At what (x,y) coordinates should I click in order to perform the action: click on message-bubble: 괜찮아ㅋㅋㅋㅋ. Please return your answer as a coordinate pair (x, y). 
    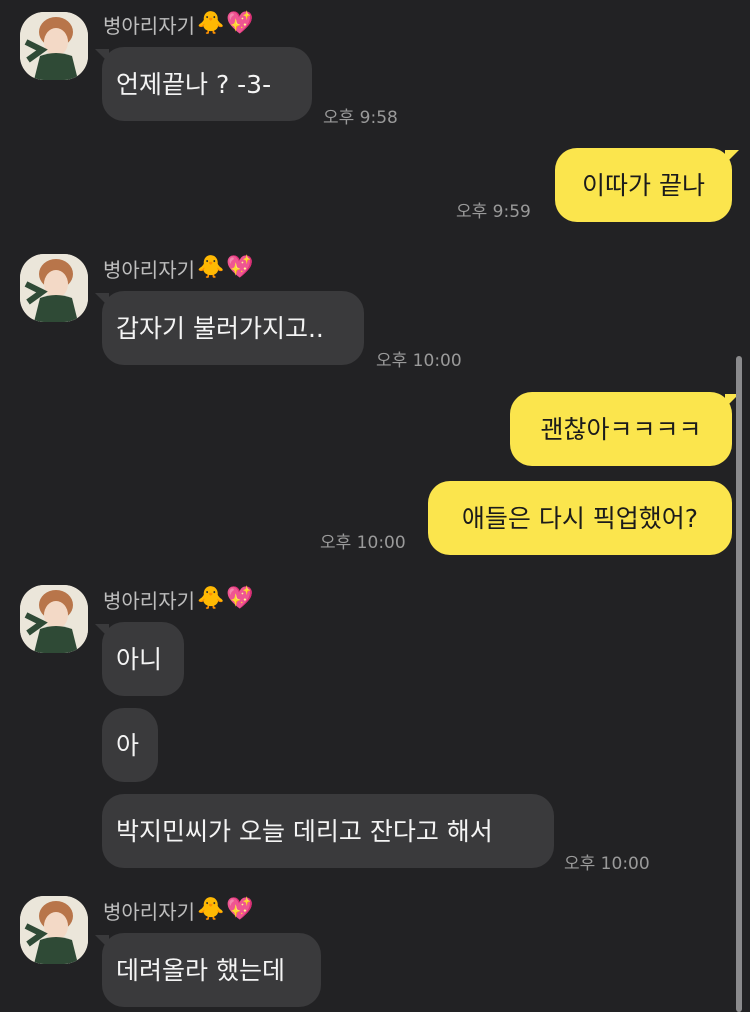
    Looking at the image, I should click on (624, 429).